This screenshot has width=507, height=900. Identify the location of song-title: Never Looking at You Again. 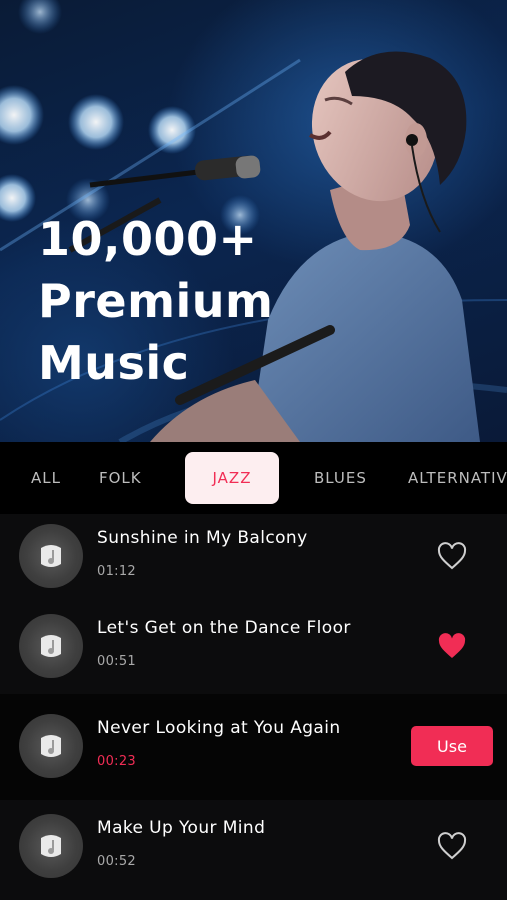
(219, 728).